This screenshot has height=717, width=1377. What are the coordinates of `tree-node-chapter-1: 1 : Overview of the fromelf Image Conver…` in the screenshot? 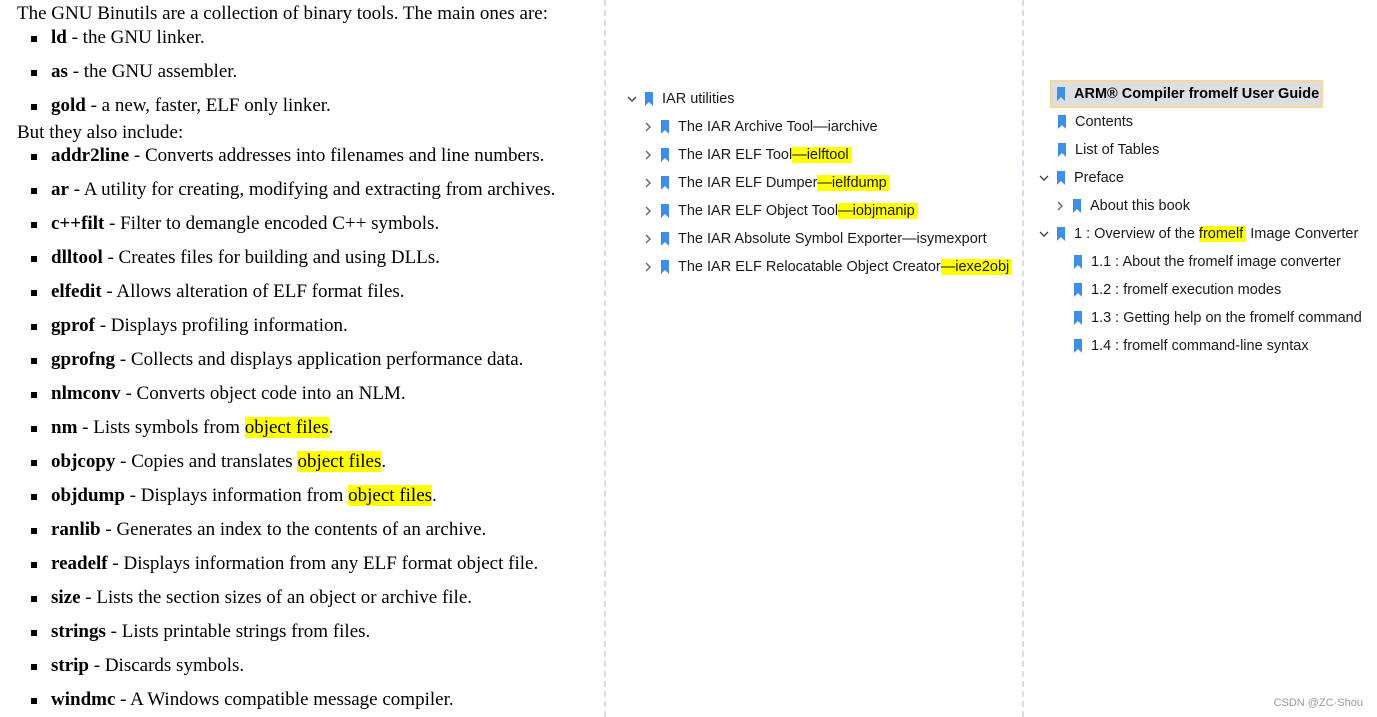 It's located at (1198, 234).